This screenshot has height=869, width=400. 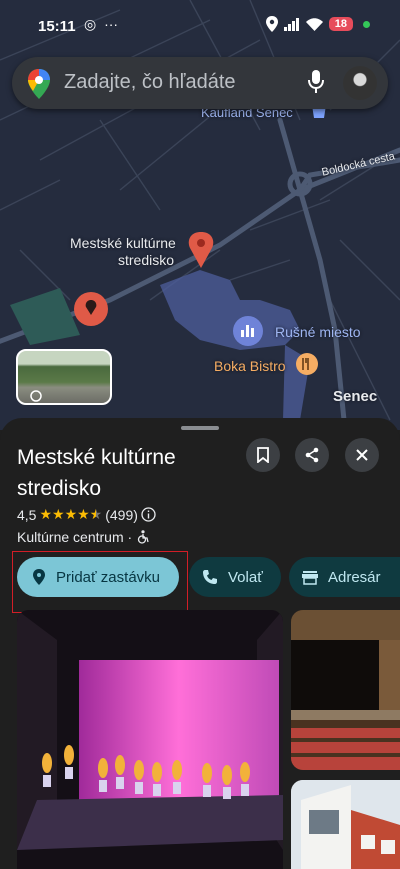 What do you see at coordinates (250, 366) in the screenshot?
I see `map-label-bistro: Boka Bistro` at bounding box center [250, 366].